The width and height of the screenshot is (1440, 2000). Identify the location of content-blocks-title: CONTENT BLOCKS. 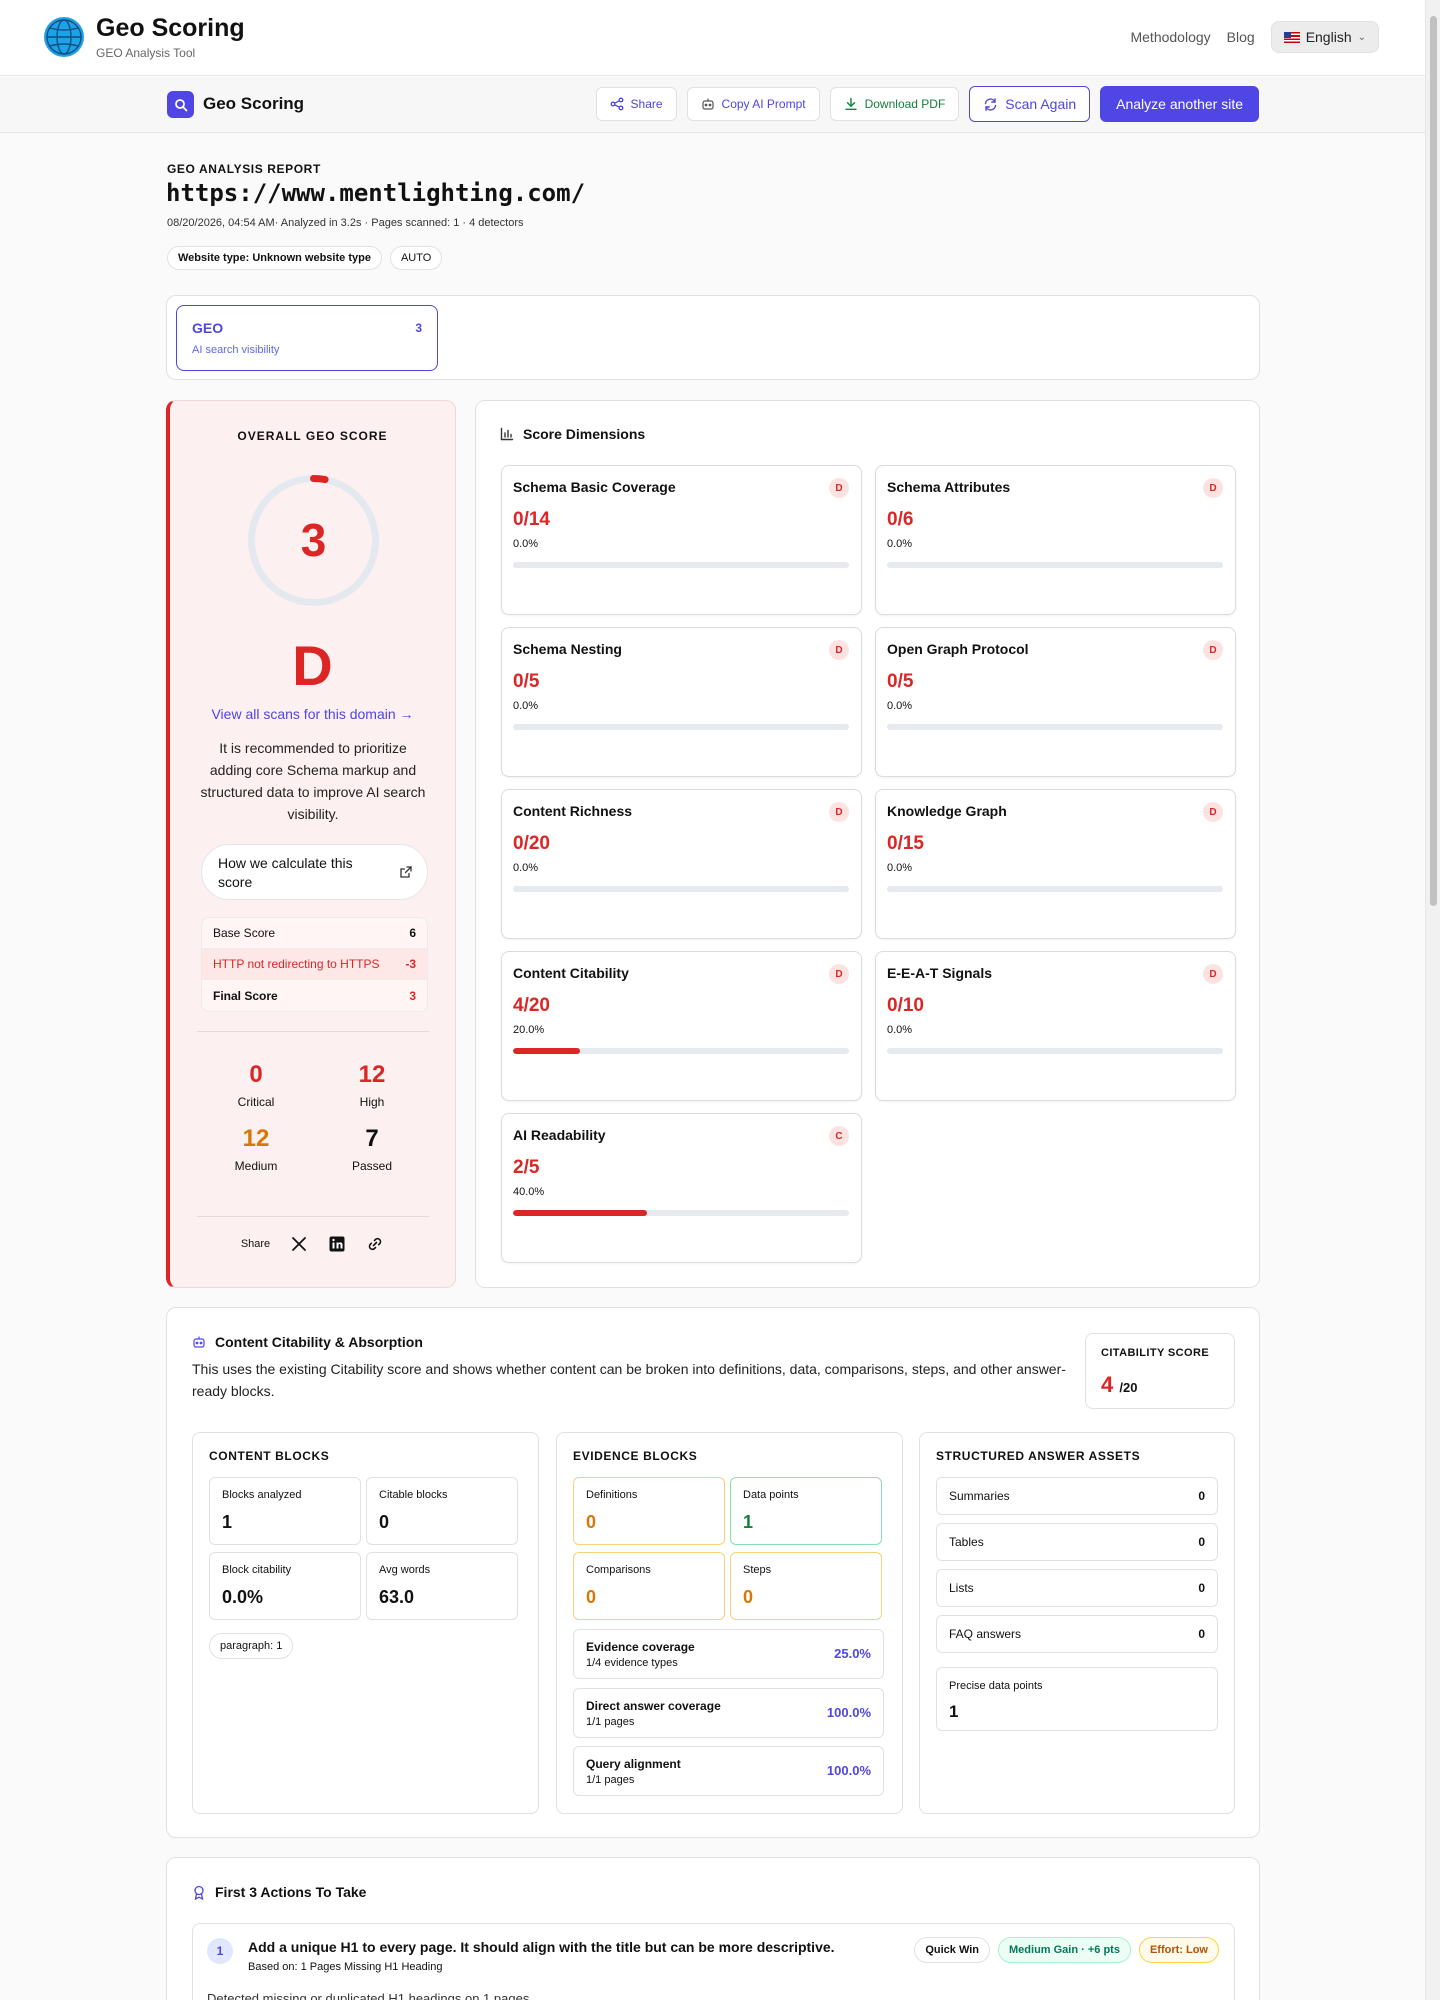
(269, 1456).